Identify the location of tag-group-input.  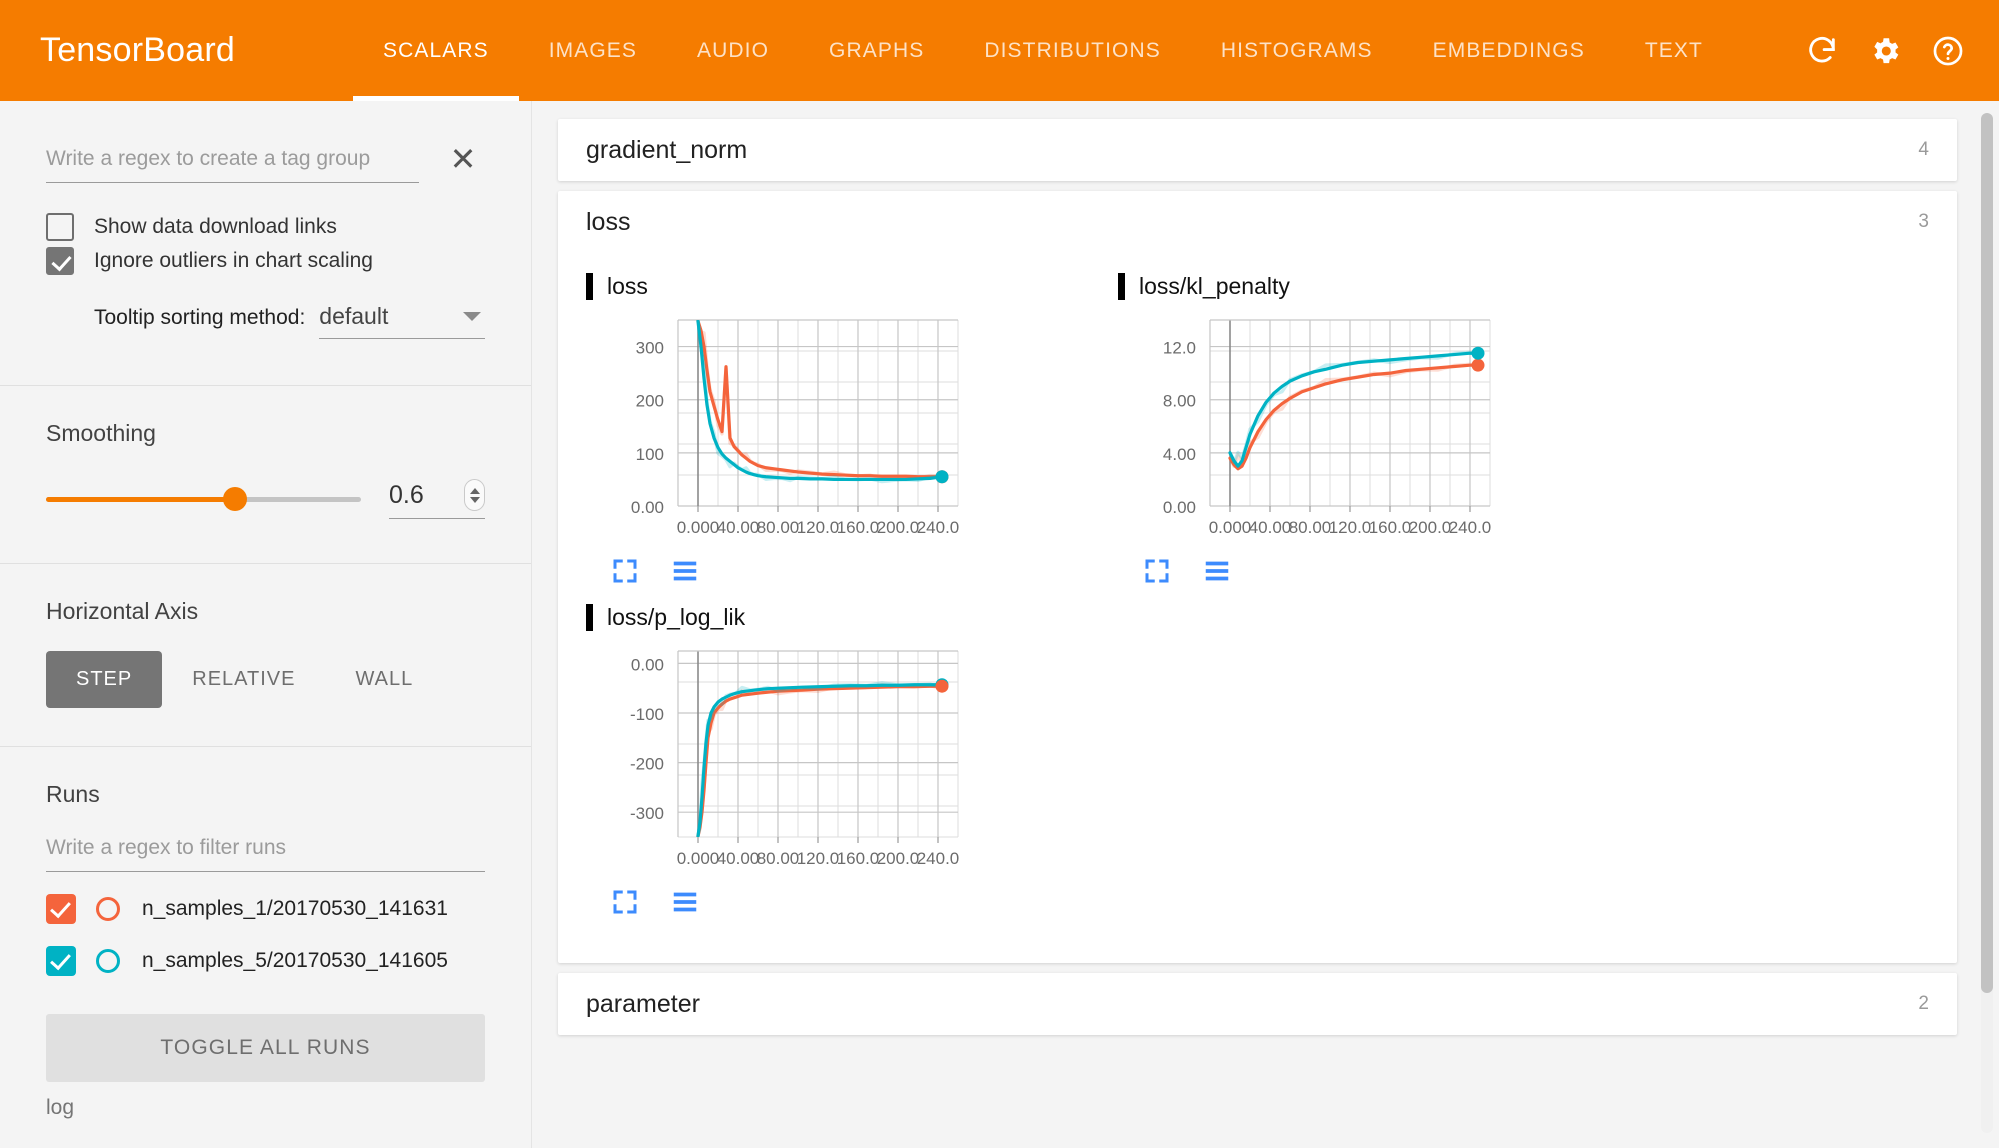
(232, 165).